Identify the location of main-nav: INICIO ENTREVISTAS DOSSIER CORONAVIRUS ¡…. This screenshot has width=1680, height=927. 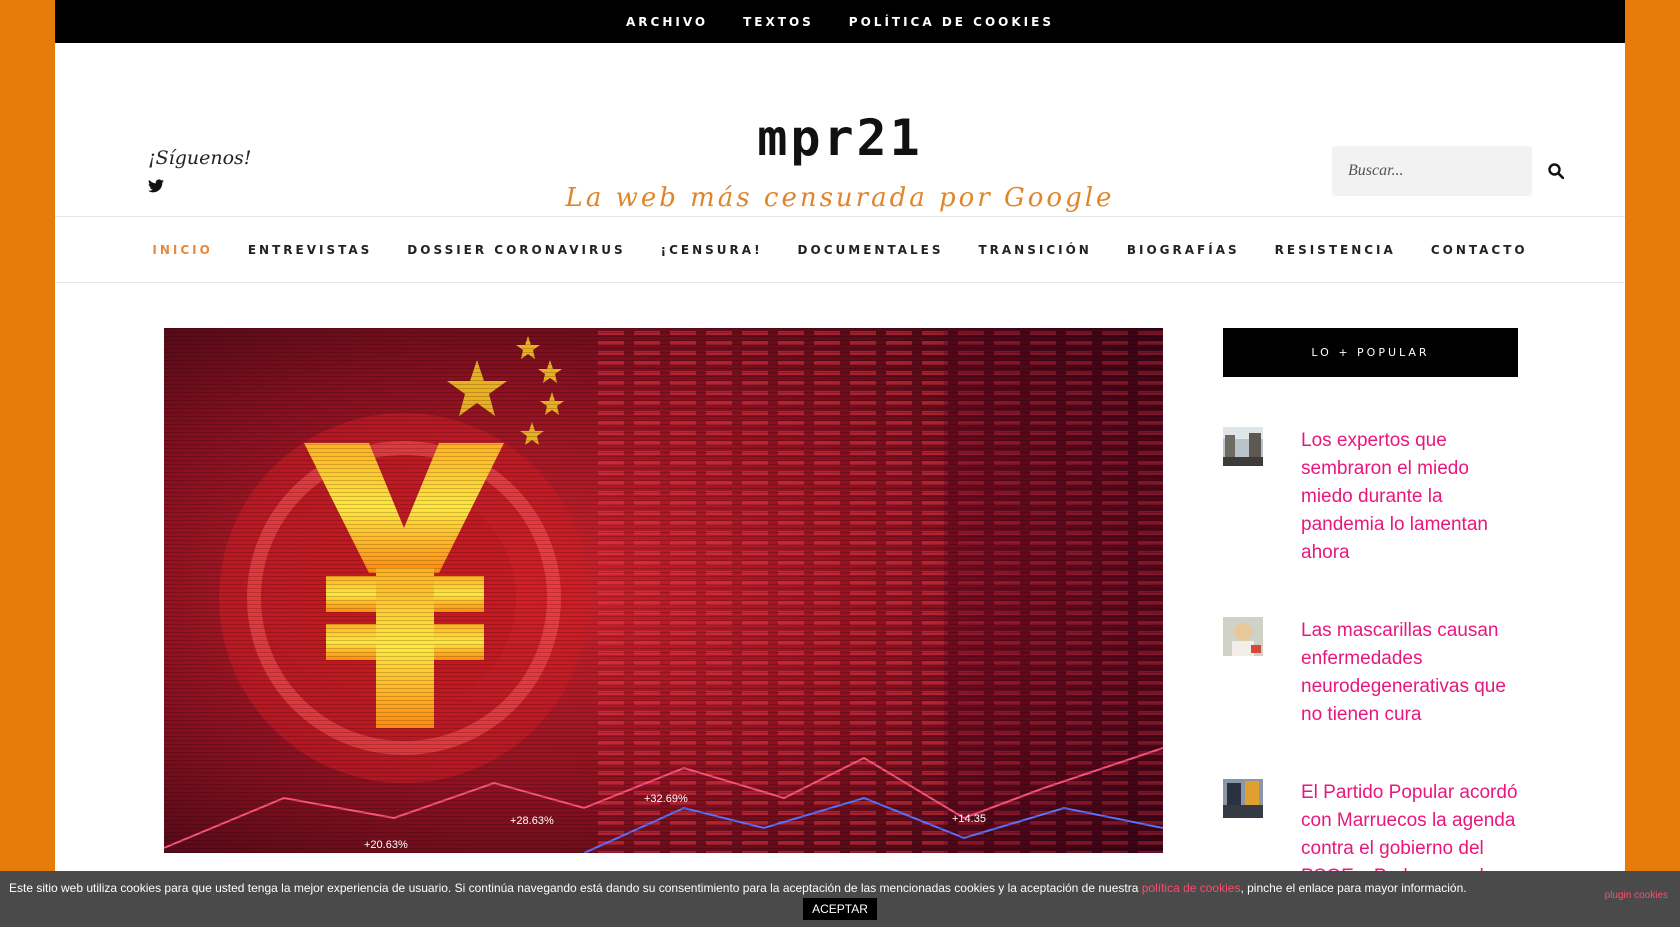
(840, 250).